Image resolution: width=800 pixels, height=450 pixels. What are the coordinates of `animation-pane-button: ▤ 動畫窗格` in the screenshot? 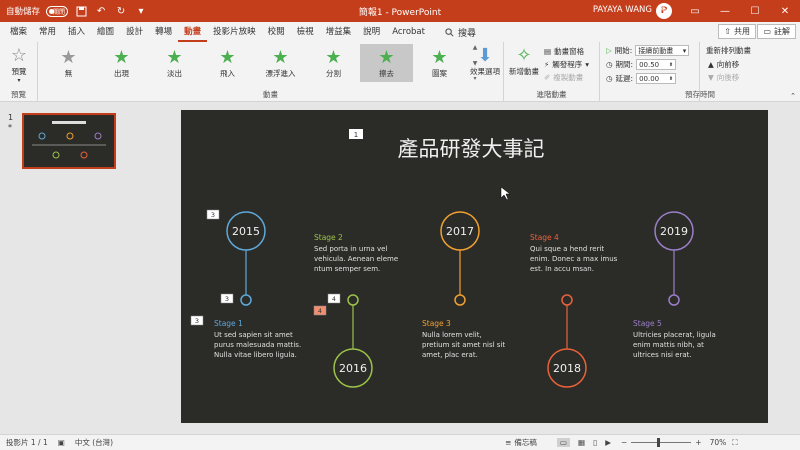 It's located at (564, 51).